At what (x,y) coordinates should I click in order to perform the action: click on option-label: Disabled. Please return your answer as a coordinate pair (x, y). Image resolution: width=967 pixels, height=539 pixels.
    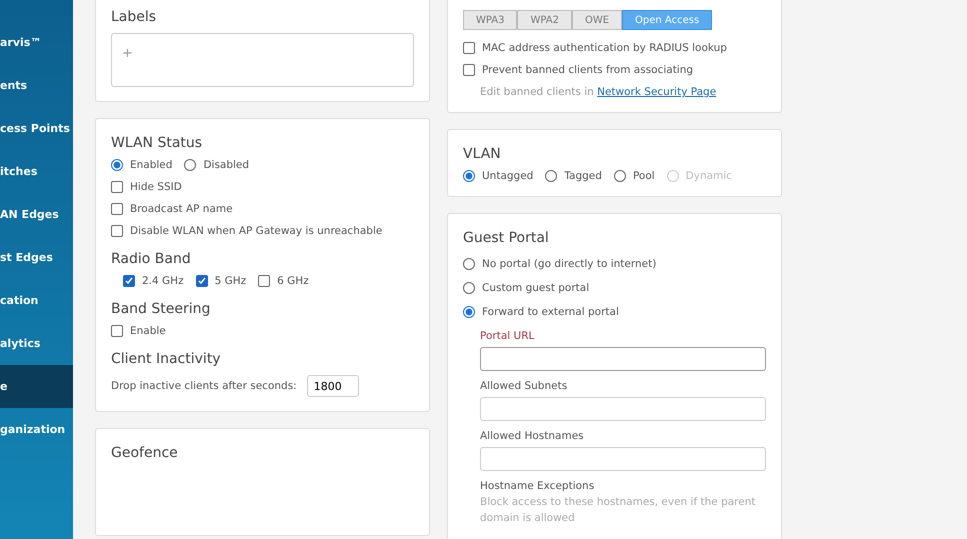
    Looking at the image, I should click on (226, 165).